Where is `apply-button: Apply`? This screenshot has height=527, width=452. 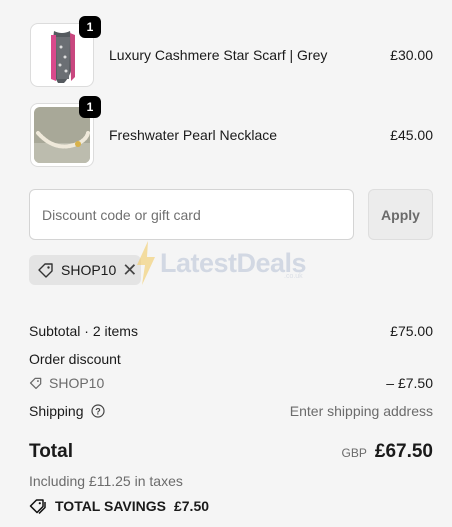 apply-button: Apply is located at coordinates (400, 214).